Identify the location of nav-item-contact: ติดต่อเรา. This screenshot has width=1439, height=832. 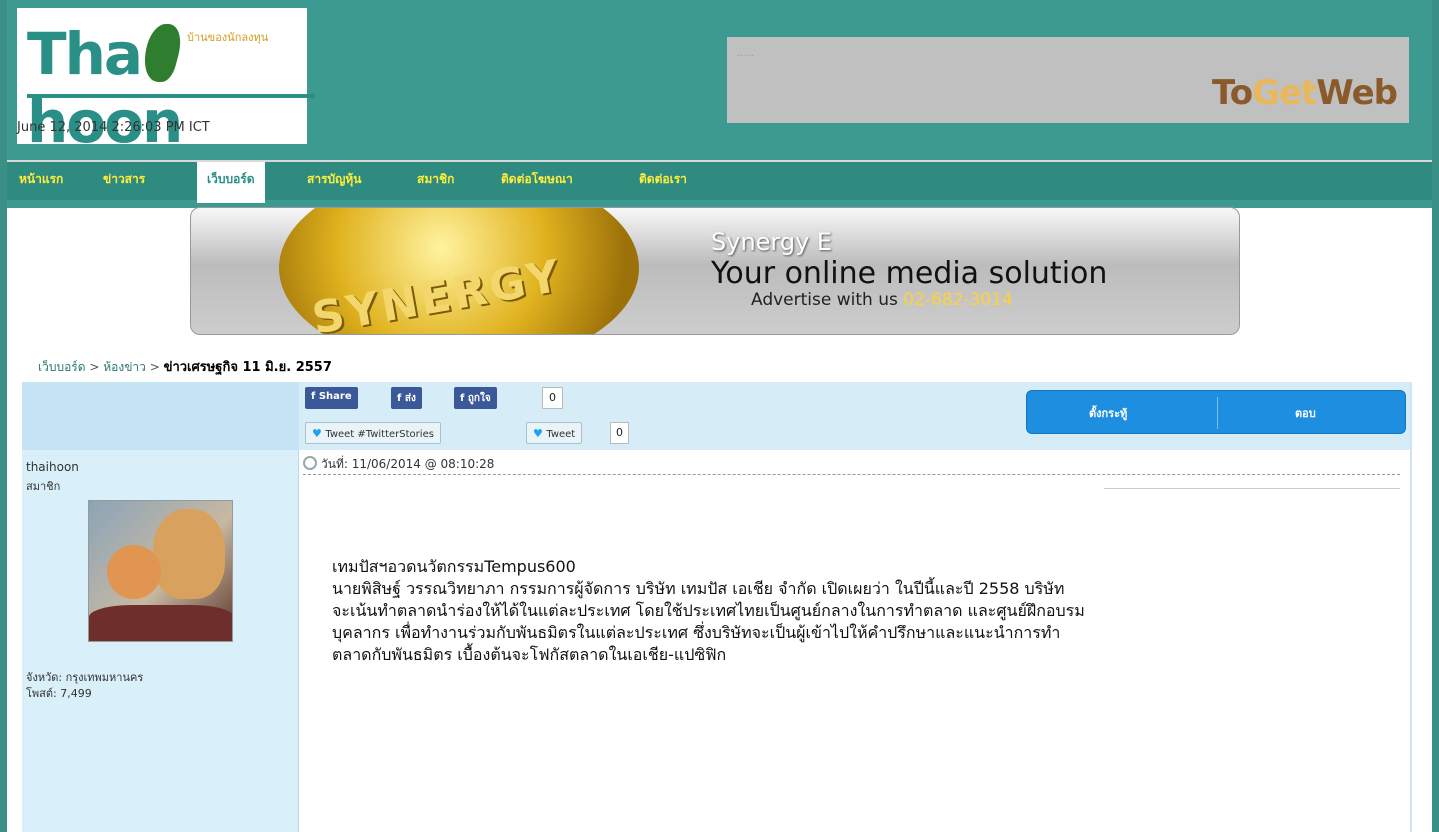
(663, 179).